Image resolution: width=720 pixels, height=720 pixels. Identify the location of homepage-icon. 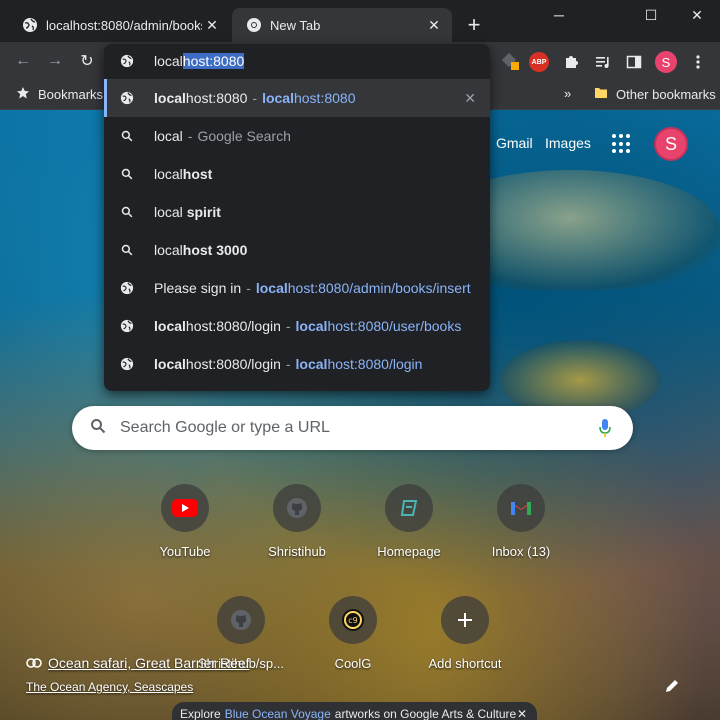
(409, 508).